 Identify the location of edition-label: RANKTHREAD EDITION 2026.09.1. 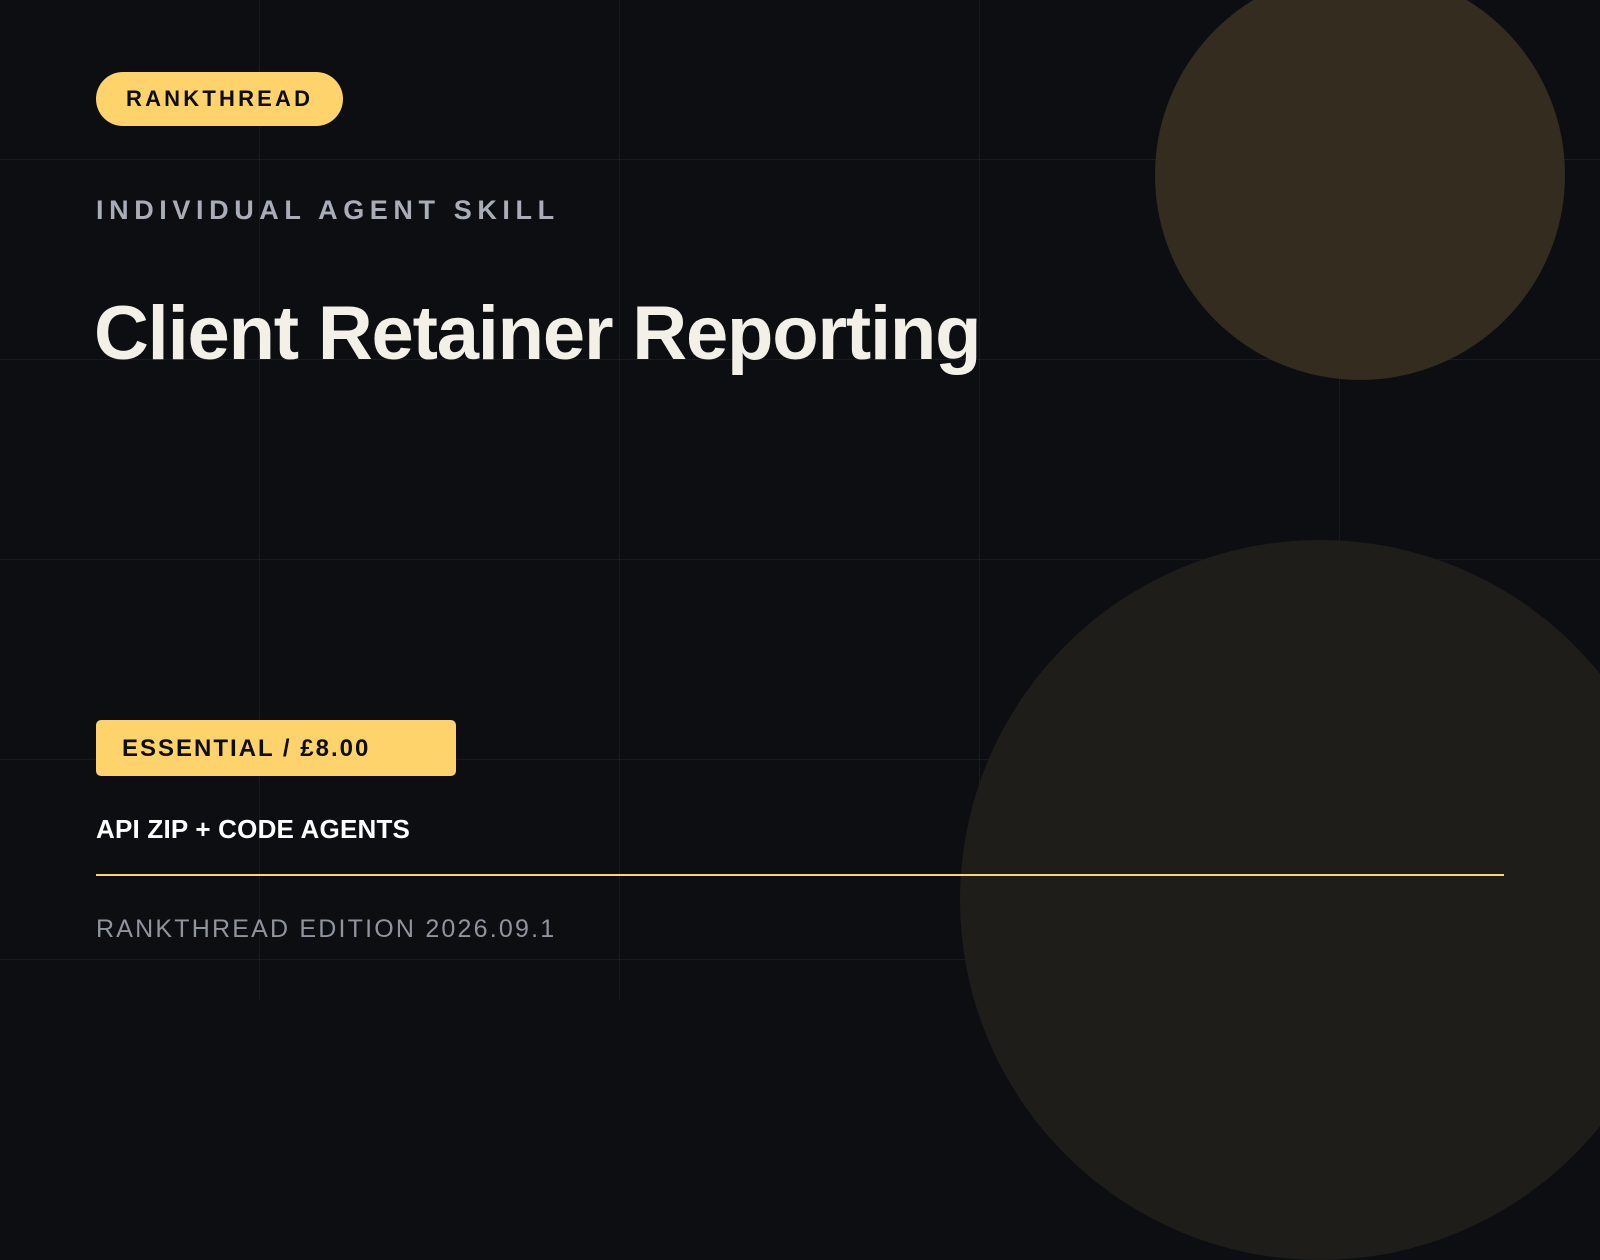
(326, 929).